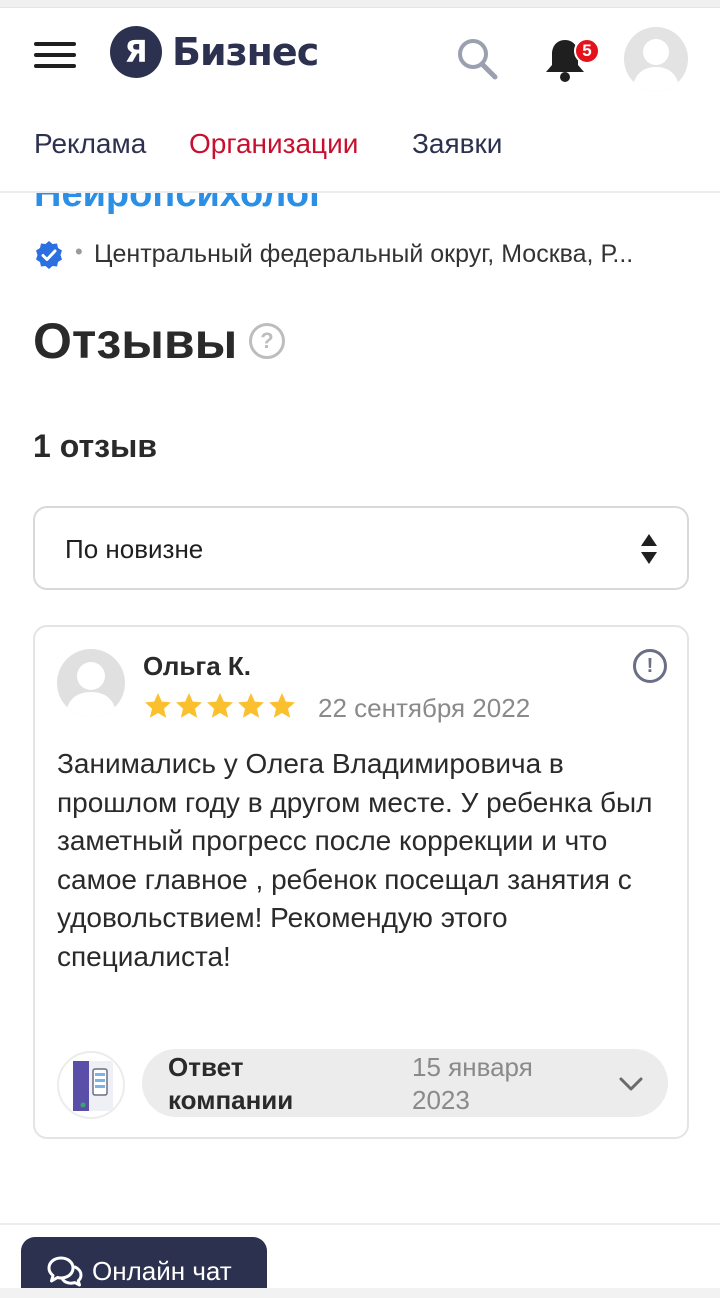  Describe the element at coordinates (360, 142) in the screenshot. I see `section-tabs: Реклама Организации Заявки` at that location.